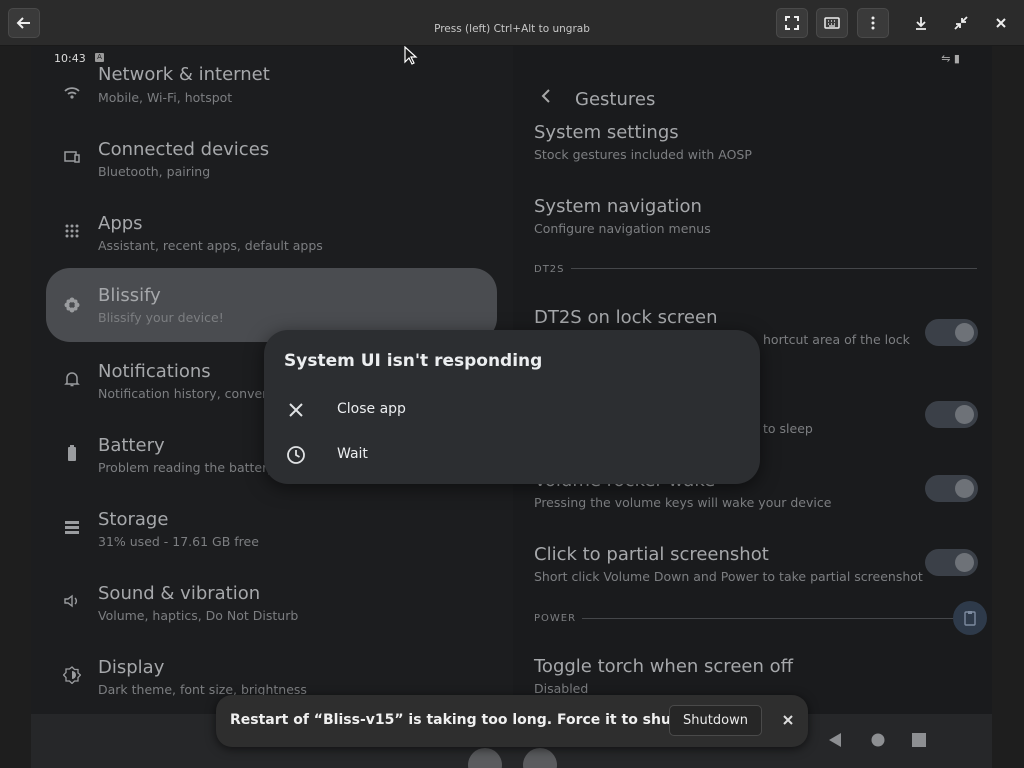 Image resolution: width=1024 pixels, height=768 pixels. I want to click on gesture-item-subtitle: to sleep, so click(788, 428).